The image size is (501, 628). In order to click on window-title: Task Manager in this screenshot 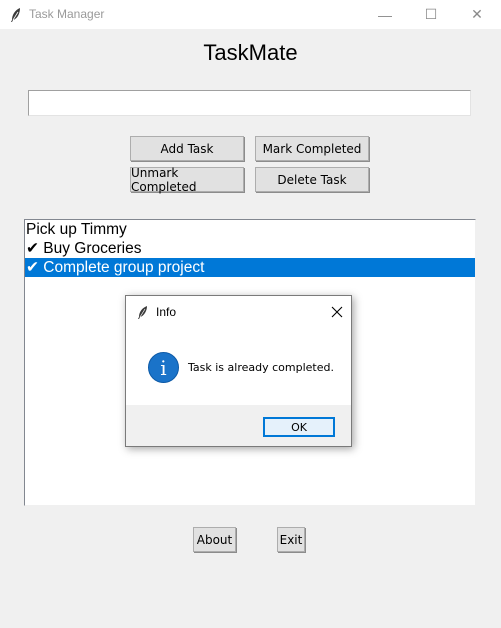, I will do `click(67, 14)`.